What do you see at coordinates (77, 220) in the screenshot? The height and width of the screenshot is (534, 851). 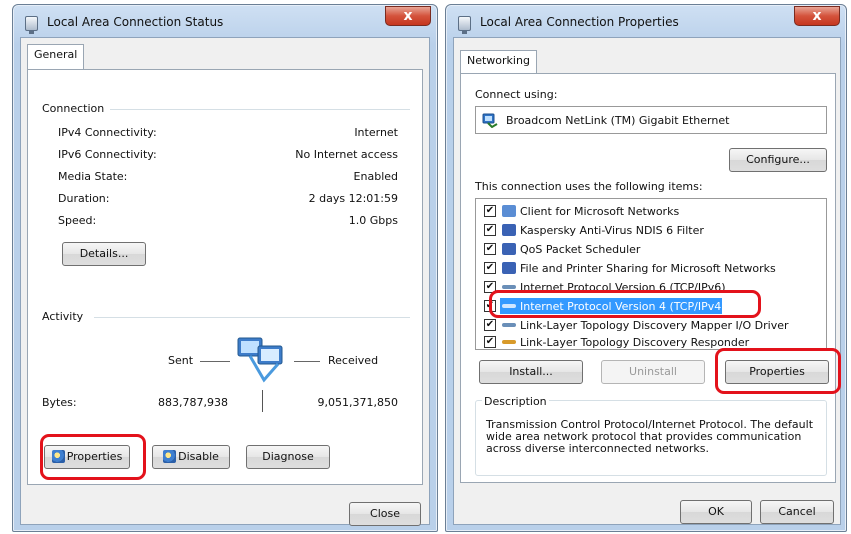 I see `speed-label: Speed:` at bounding box center [77, 220].